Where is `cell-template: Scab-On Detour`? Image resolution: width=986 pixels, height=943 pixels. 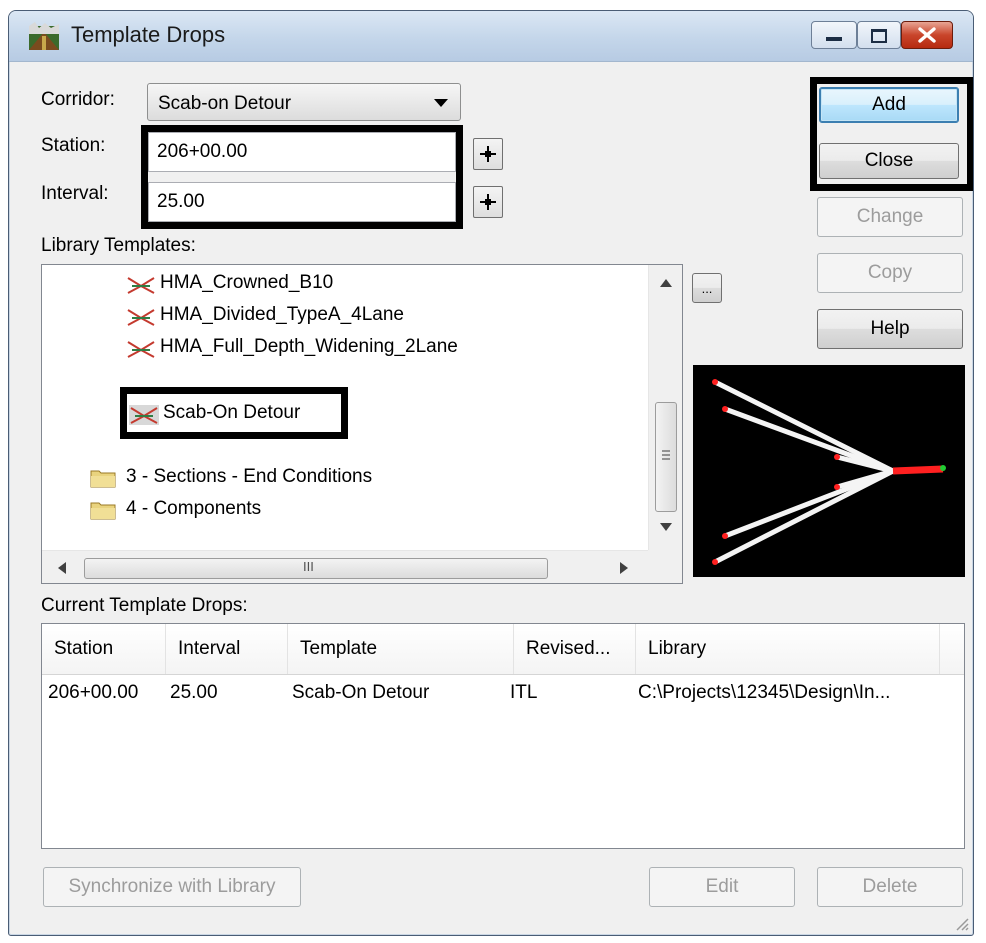 cell-template: Scab-On Detour is located at coordinates (361, 692).